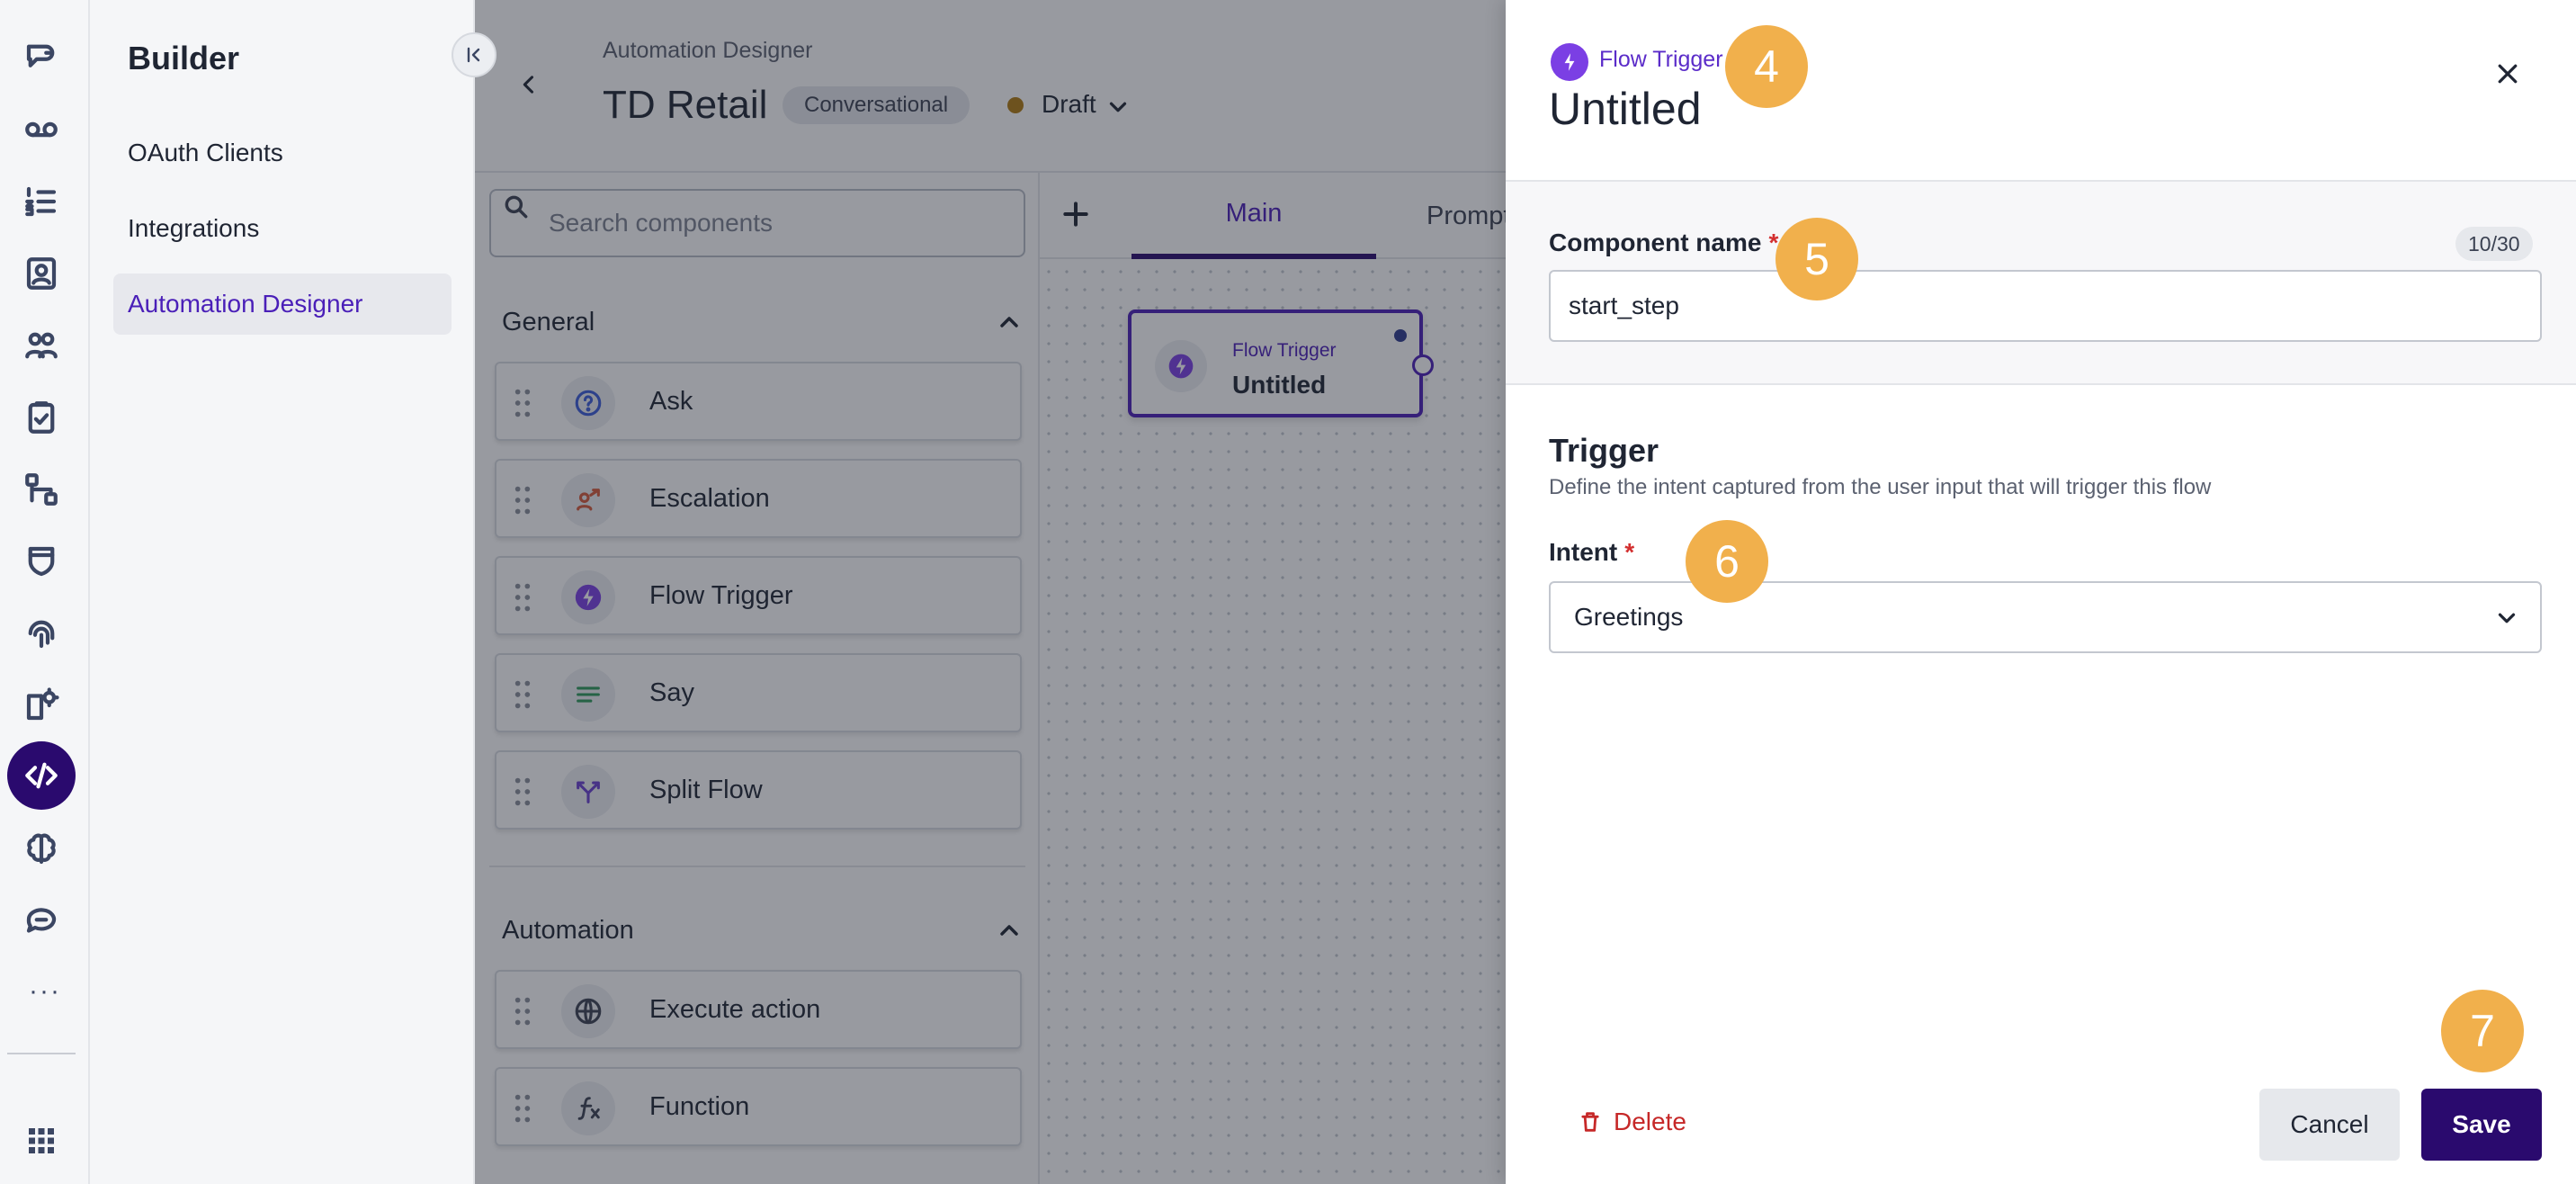 The height and width of the screenshot is (1184, 2576). Describe the element at coordinates (41, 57) in the screenshot. I see `chat-bubble-icon` at that location.